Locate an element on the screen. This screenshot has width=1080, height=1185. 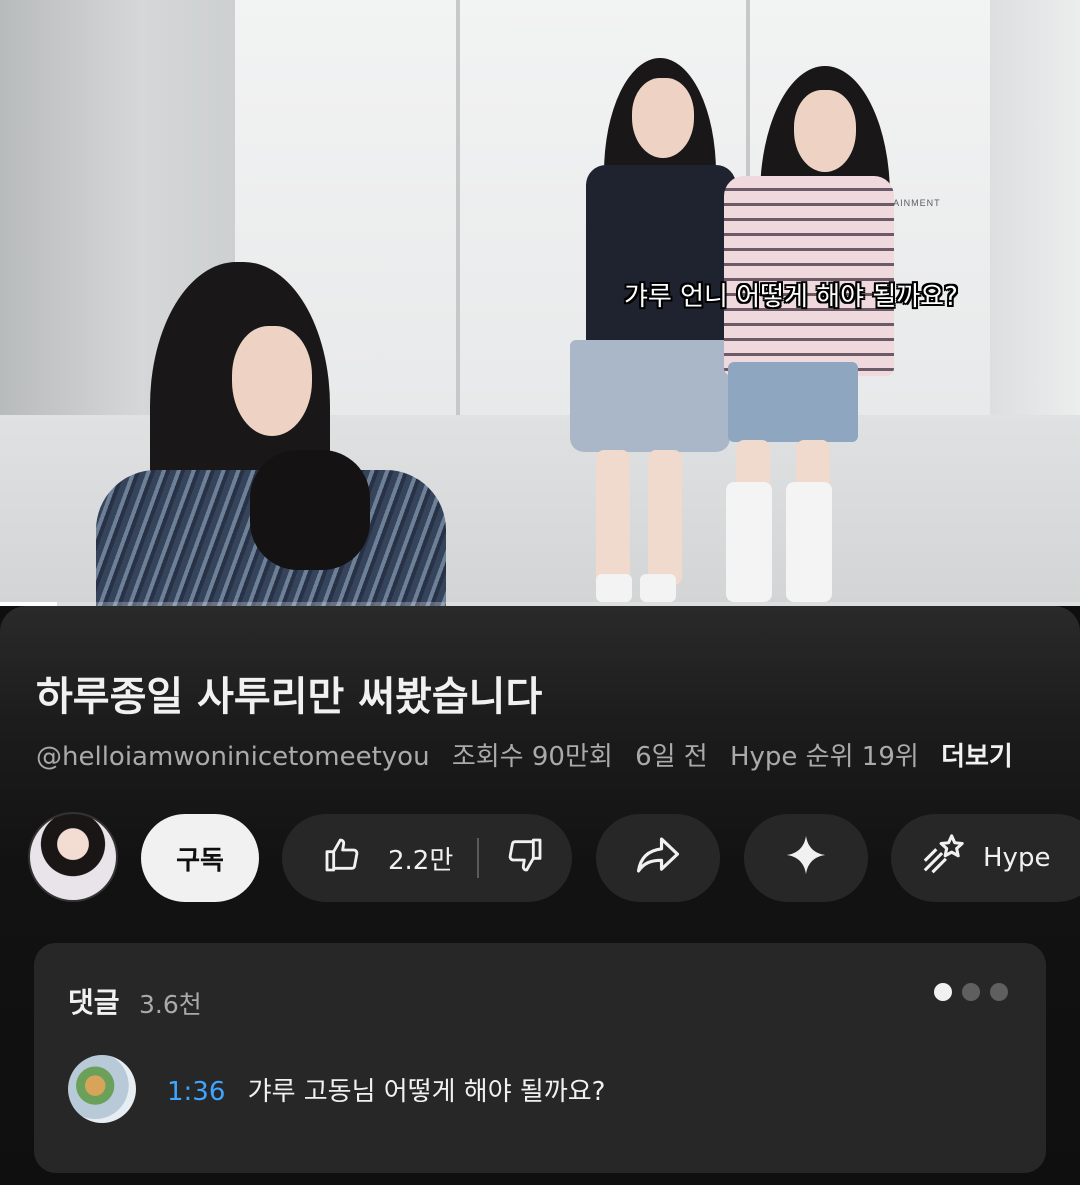
share-icon is located at coordinates (658, 858).